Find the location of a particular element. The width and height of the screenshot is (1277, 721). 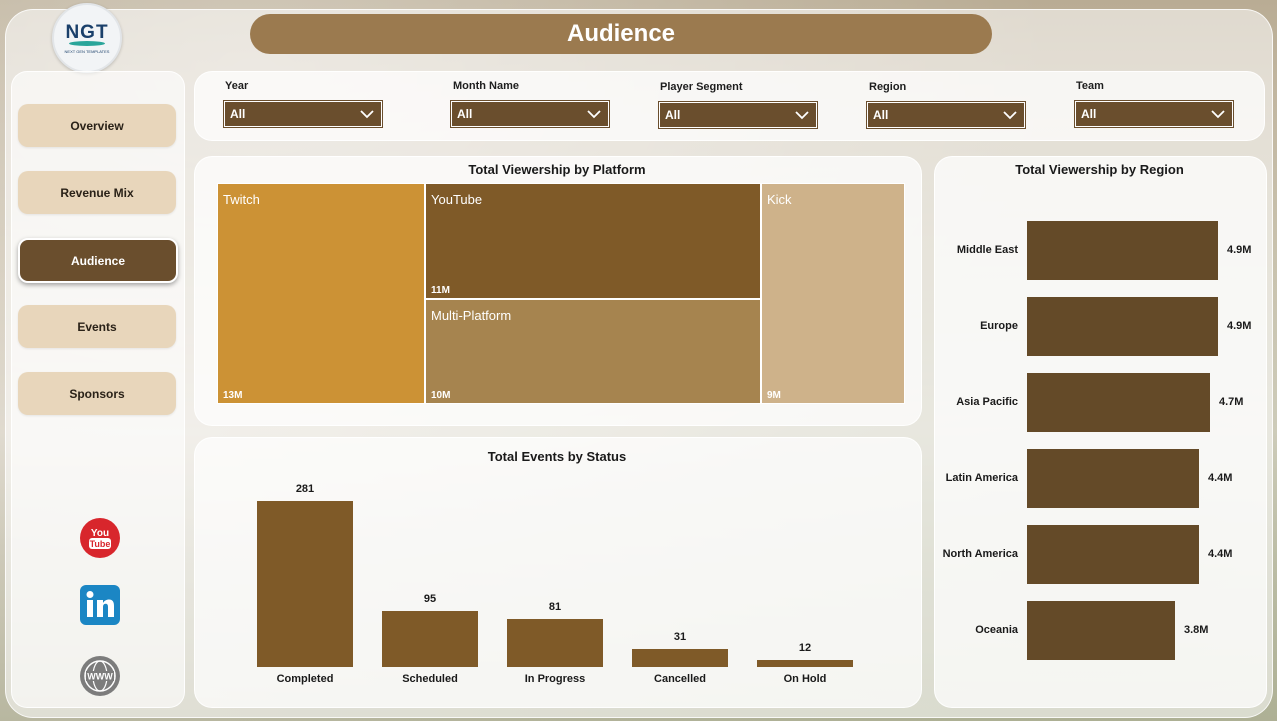

svg-text: WWW is located at coordinates (100, 677).